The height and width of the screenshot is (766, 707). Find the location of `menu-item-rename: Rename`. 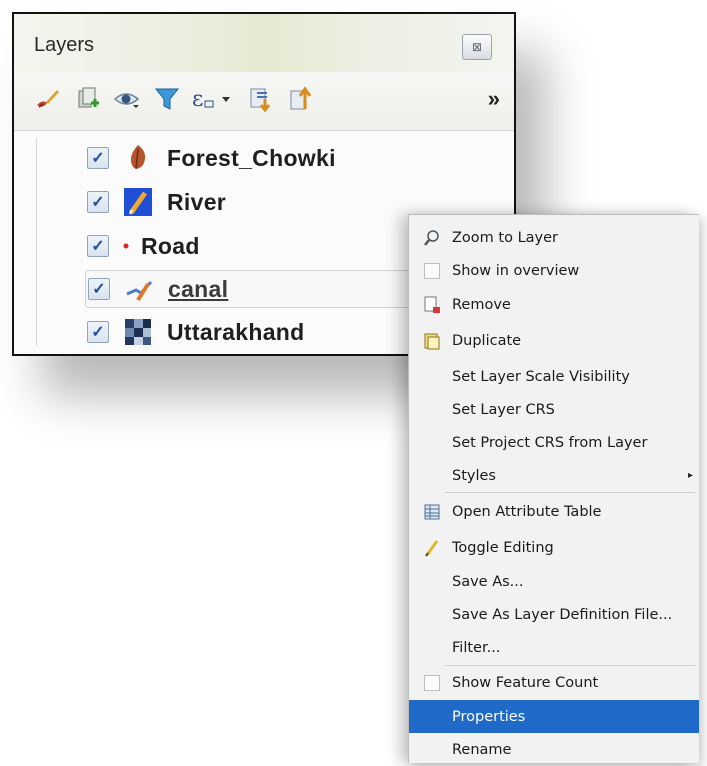

menu-item-rename: Rename is located at coordinates (554, 749).